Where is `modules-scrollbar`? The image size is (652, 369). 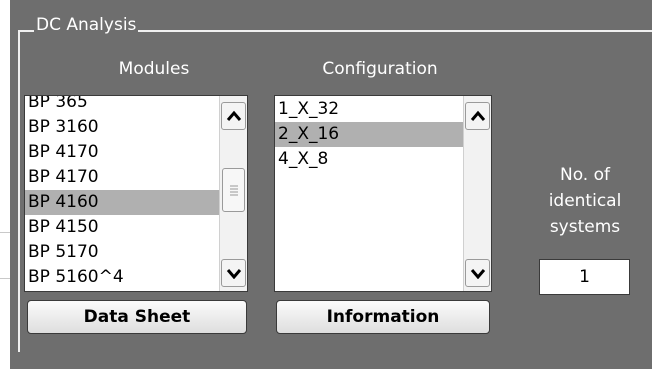 modules-scrollbar is located at coordinates (233, 193).